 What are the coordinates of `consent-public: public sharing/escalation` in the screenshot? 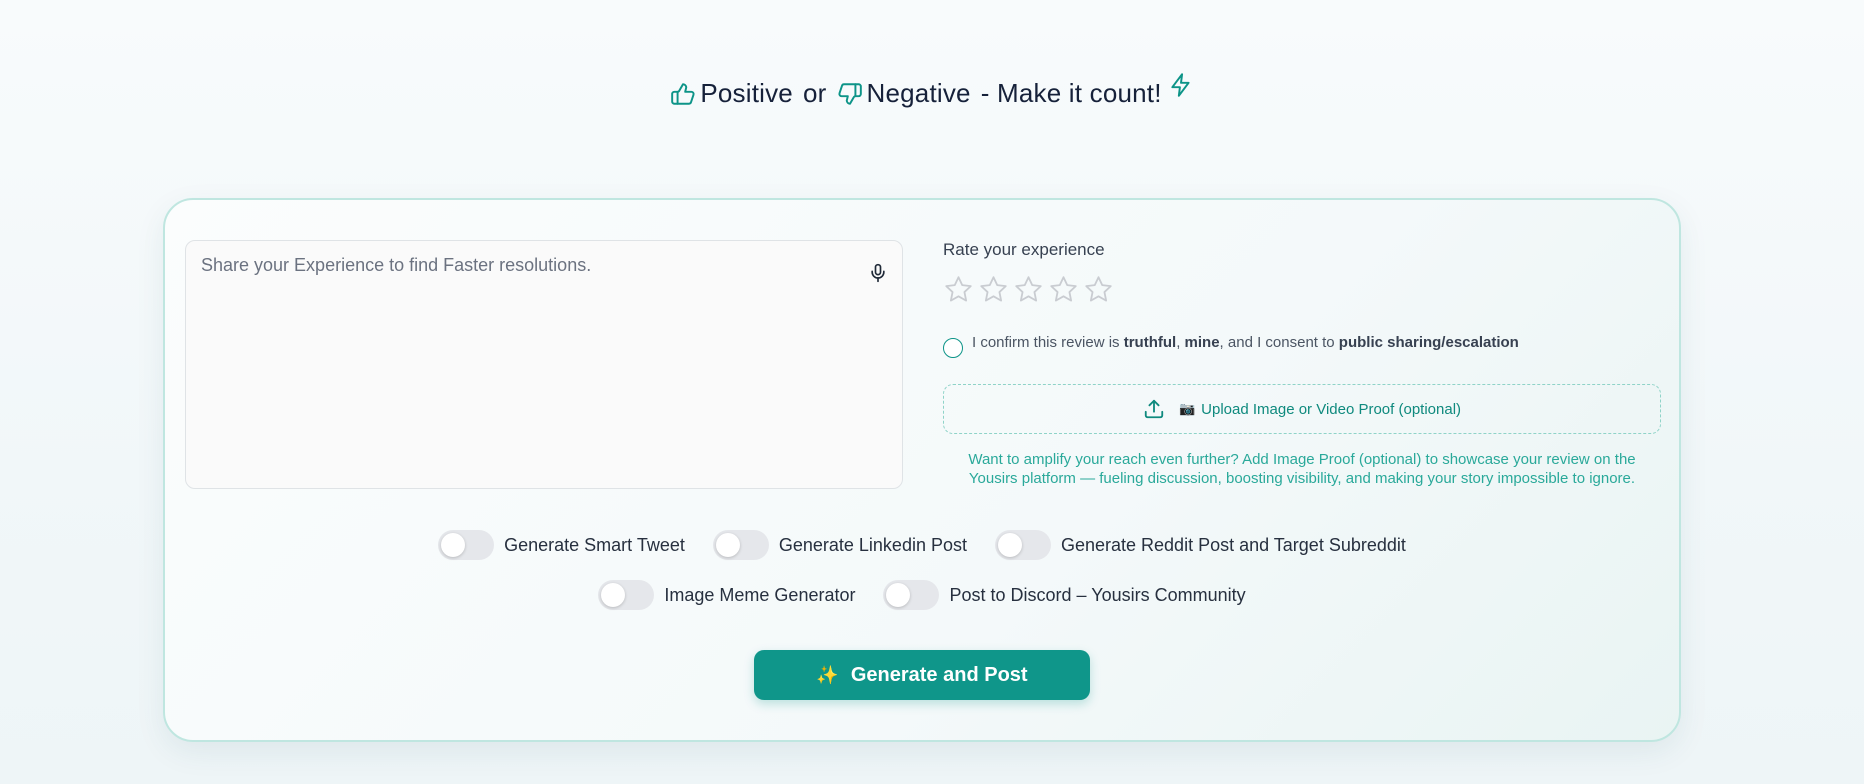 It's located at (1428, 342).